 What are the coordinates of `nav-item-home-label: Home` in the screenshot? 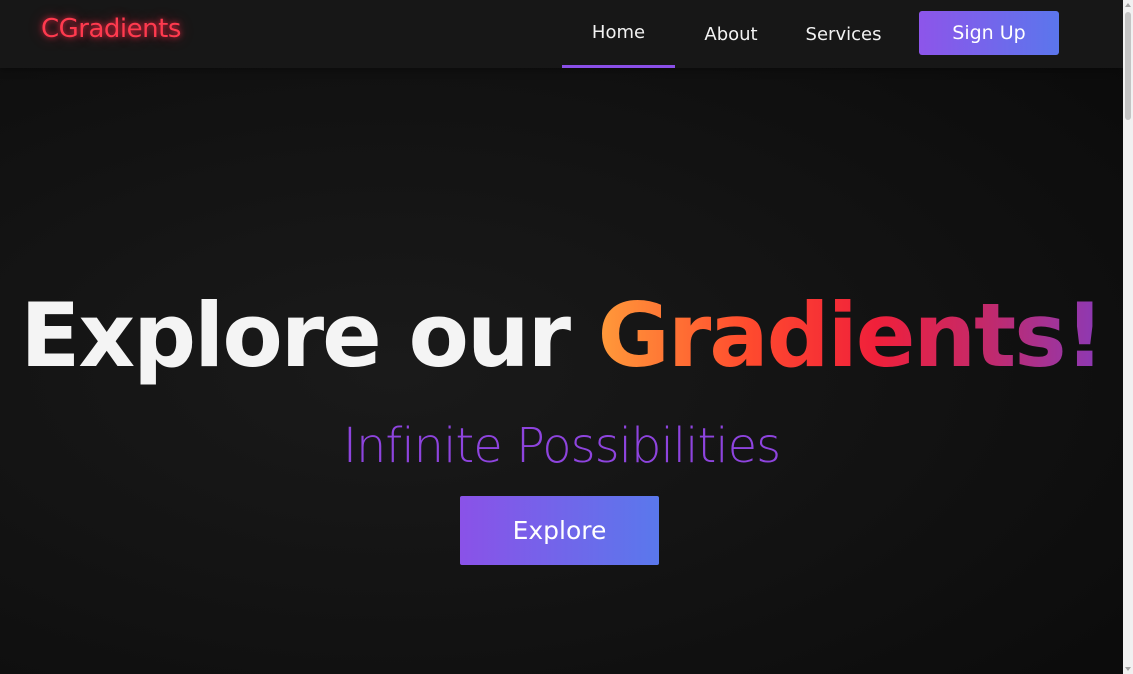 It's located at (618, 32).